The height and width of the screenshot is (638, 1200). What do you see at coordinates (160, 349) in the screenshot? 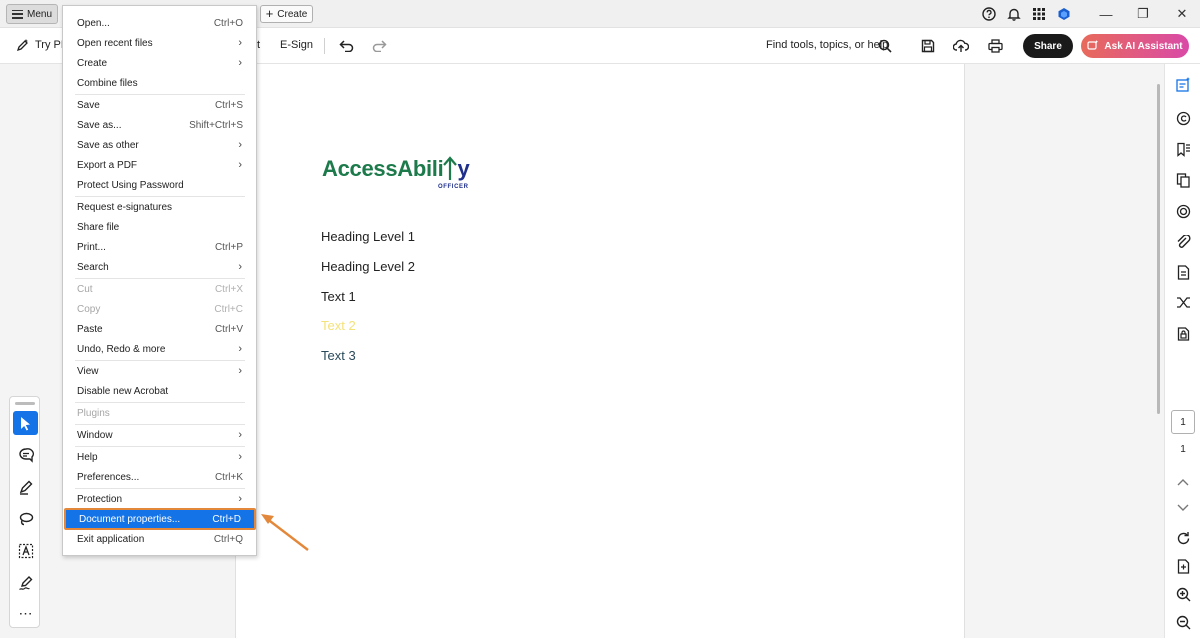
I see `menu-item-undo-redo: Undo, Redo & more ›` at bounding box center [160, 349].